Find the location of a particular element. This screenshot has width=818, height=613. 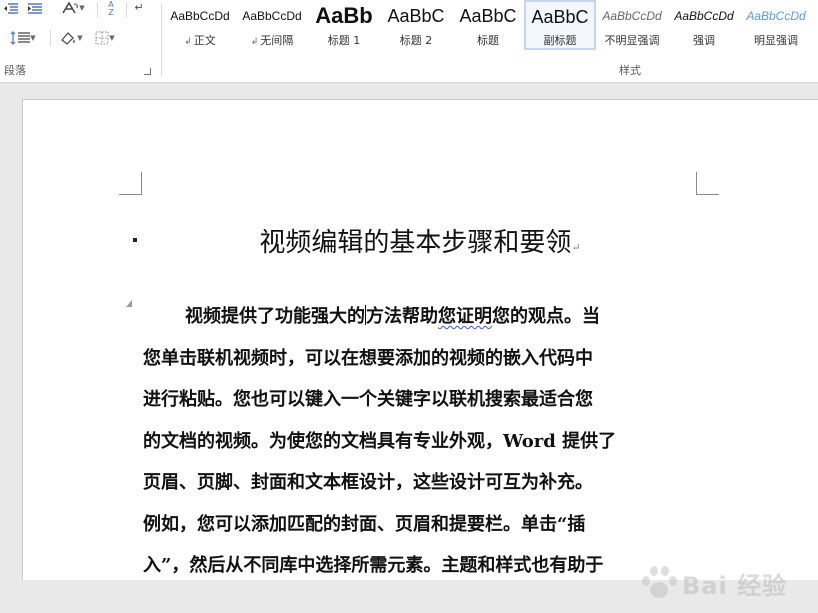

styles-group-label: 样式 is located at coordinates (630, 70).